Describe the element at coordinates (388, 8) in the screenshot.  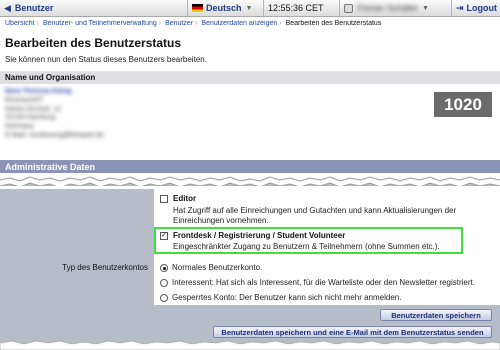
I see `user-name: Florian Schäfer` at that location.